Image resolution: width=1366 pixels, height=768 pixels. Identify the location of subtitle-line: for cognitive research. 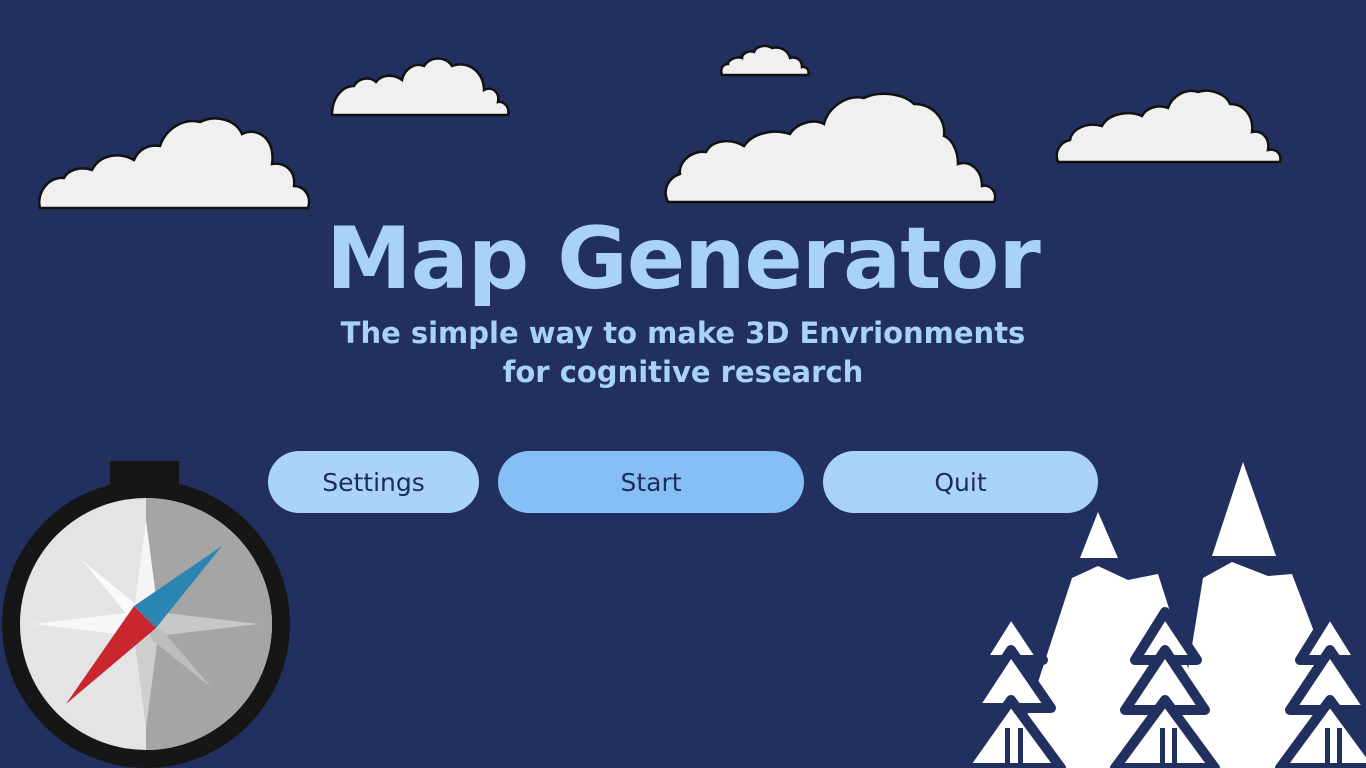
(683, 372).